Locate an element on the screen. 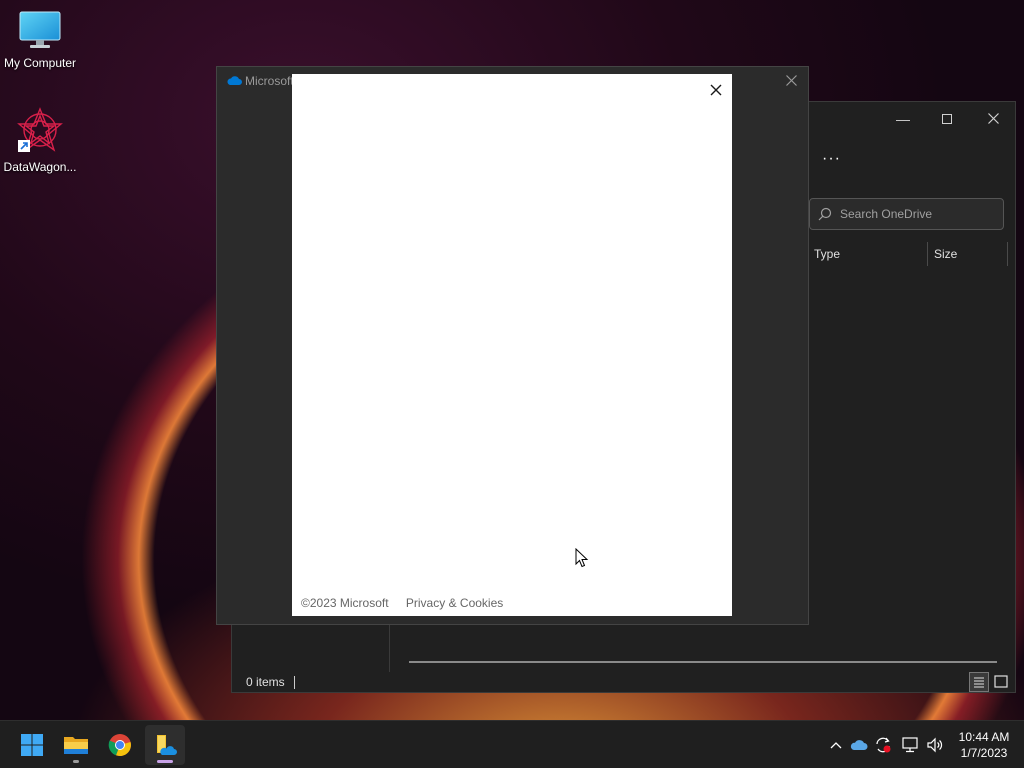 The image size is (1024, 768). running-indicator is located at coordinates (76, 761).